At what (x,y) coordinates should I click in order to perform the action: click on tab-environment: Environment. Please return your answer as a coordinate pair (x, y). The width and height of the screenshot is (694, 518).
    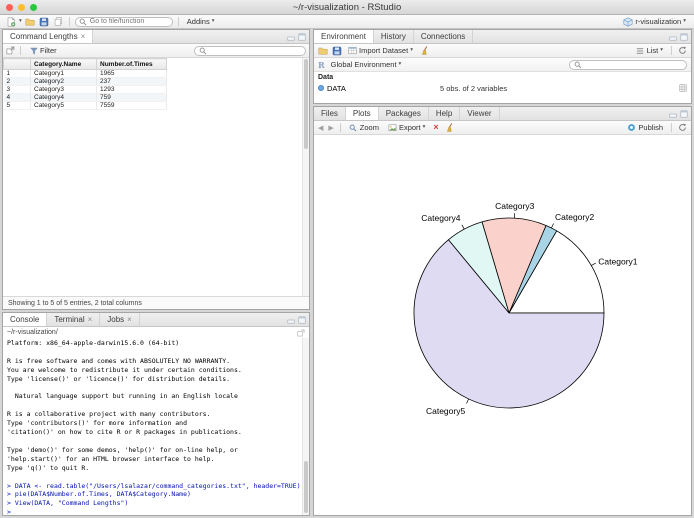
    Looking at the image, I should click on (344, 36).